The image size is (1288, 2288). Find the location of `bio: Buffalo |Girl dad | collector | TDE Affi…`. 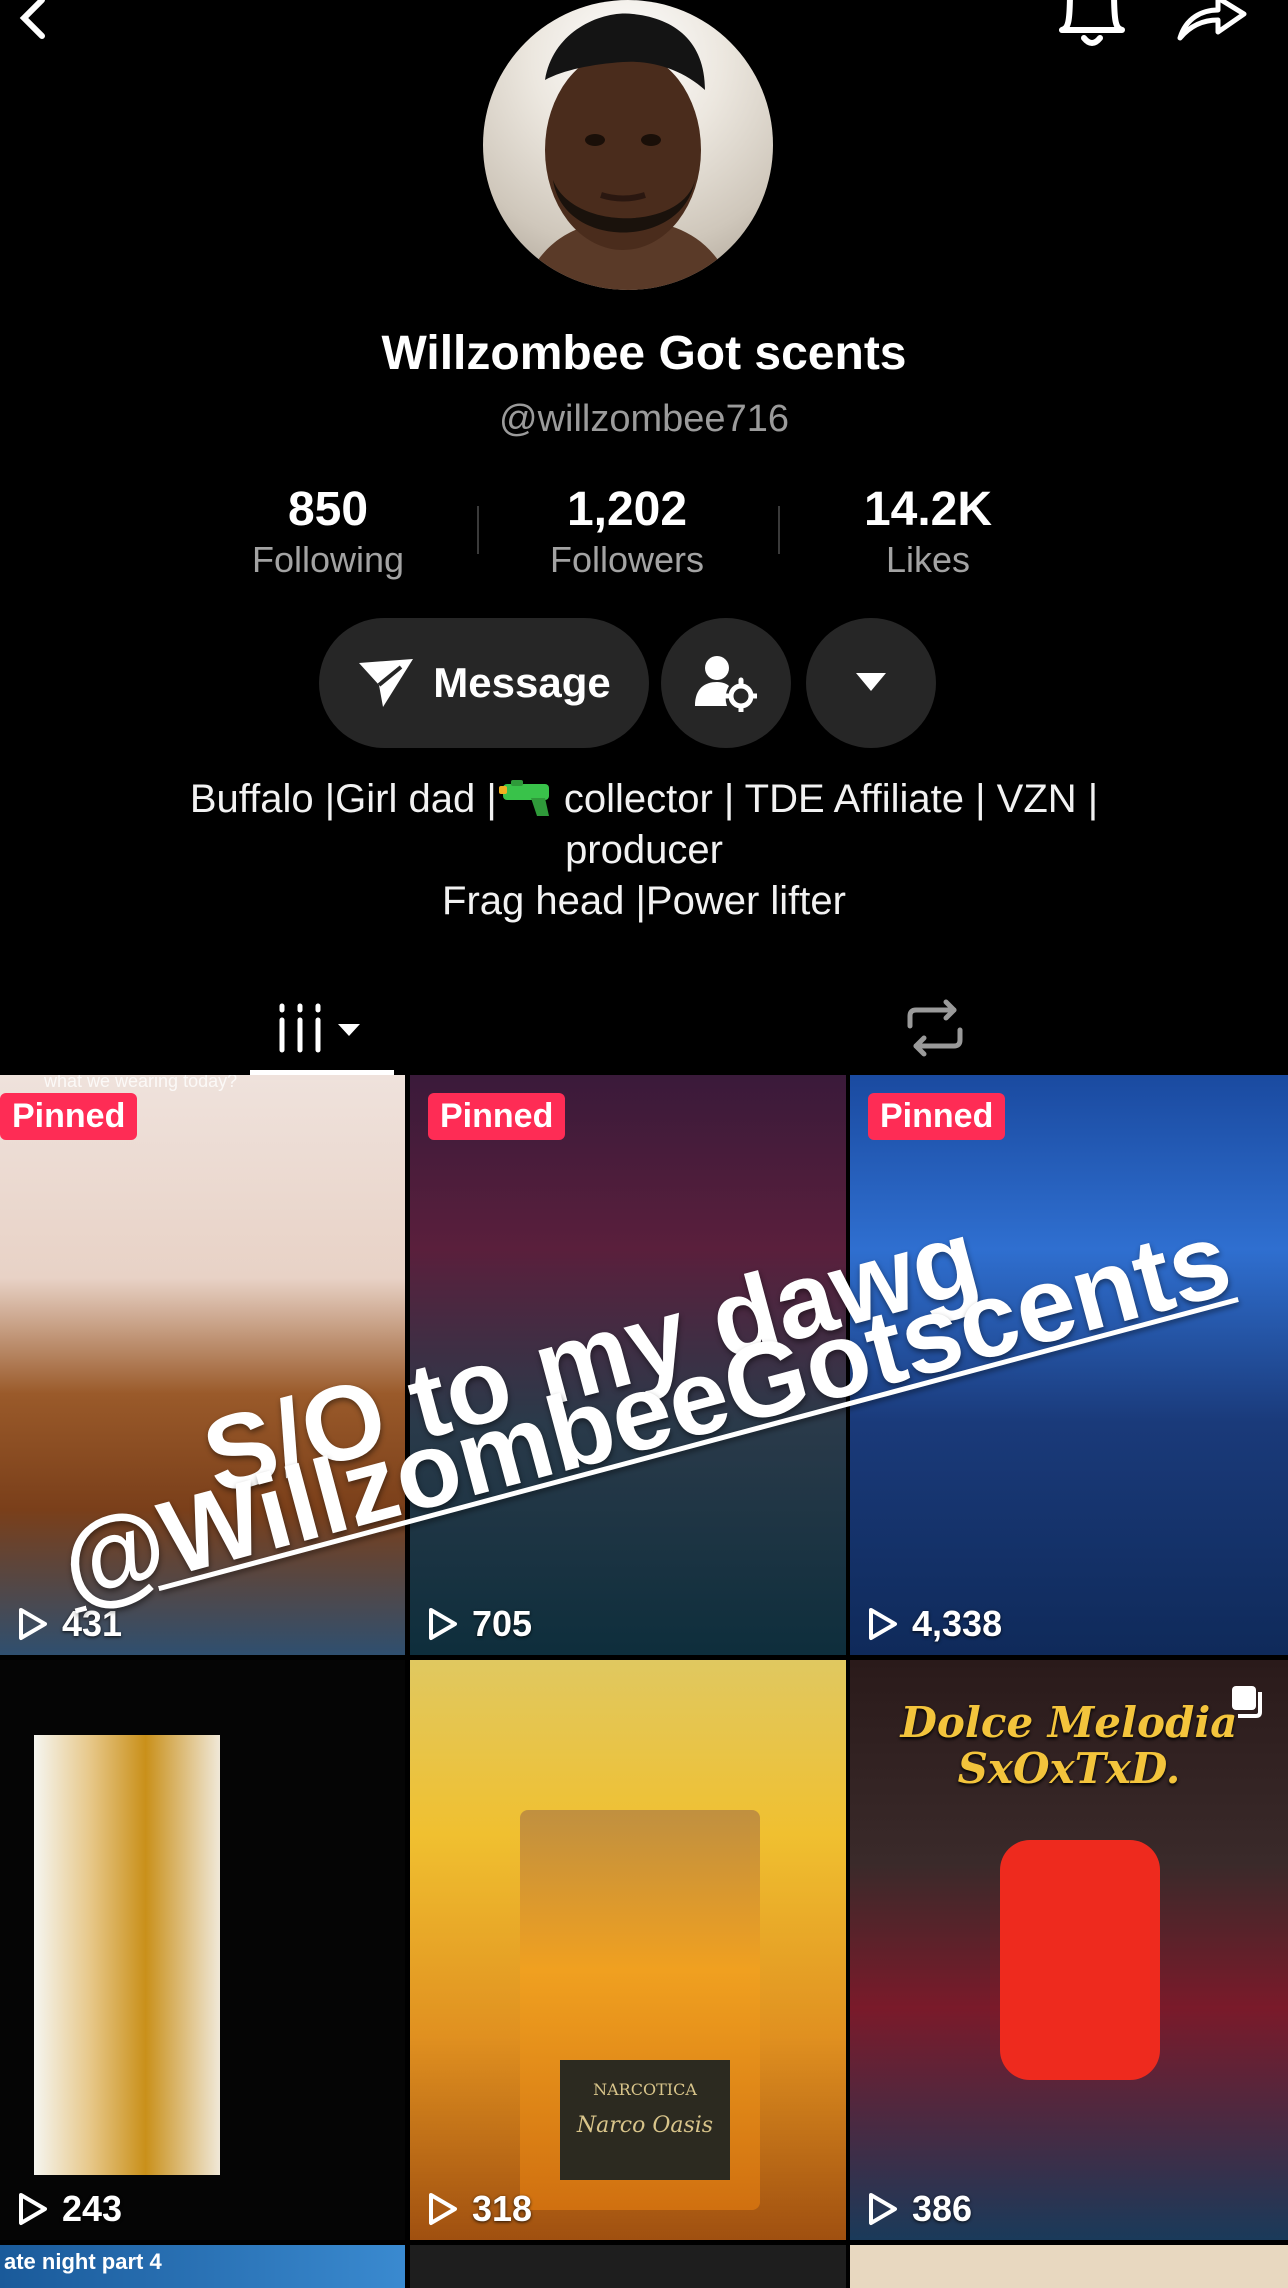

bio: Buffalo |Girl dad | collector | TDE Affi… is located at coordinates (644, 850).